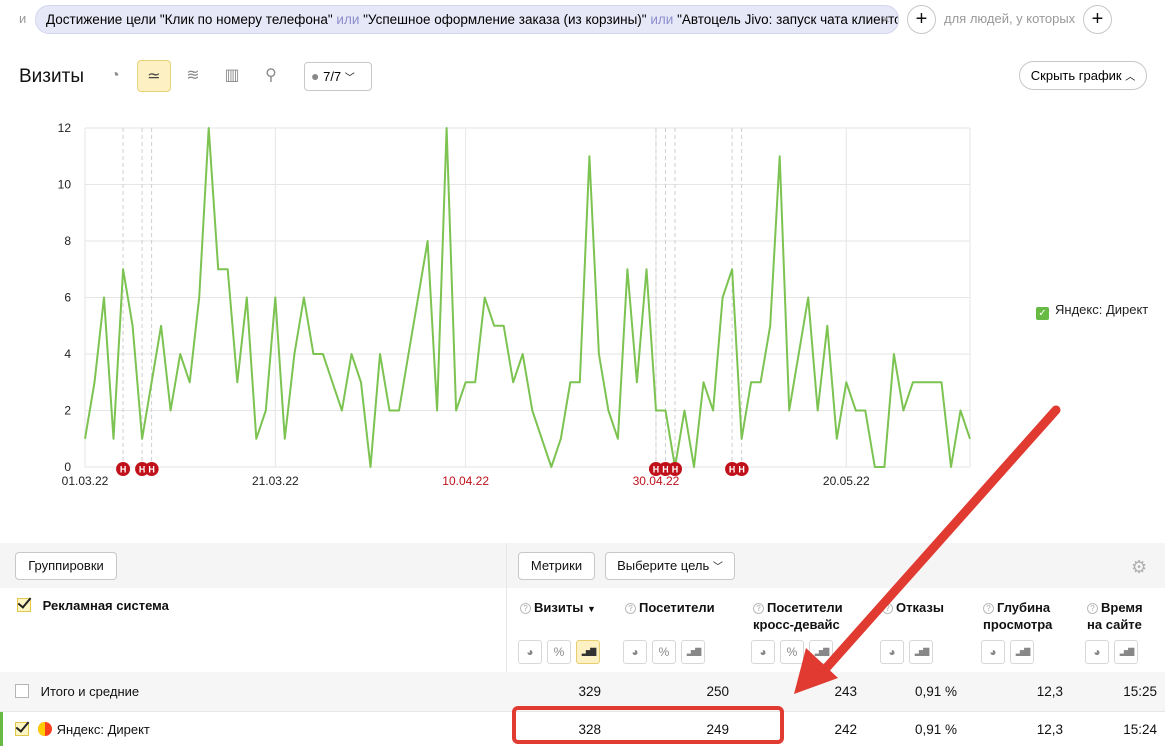  I want to click on gear-icon: ⚙, so click(1139, 567).